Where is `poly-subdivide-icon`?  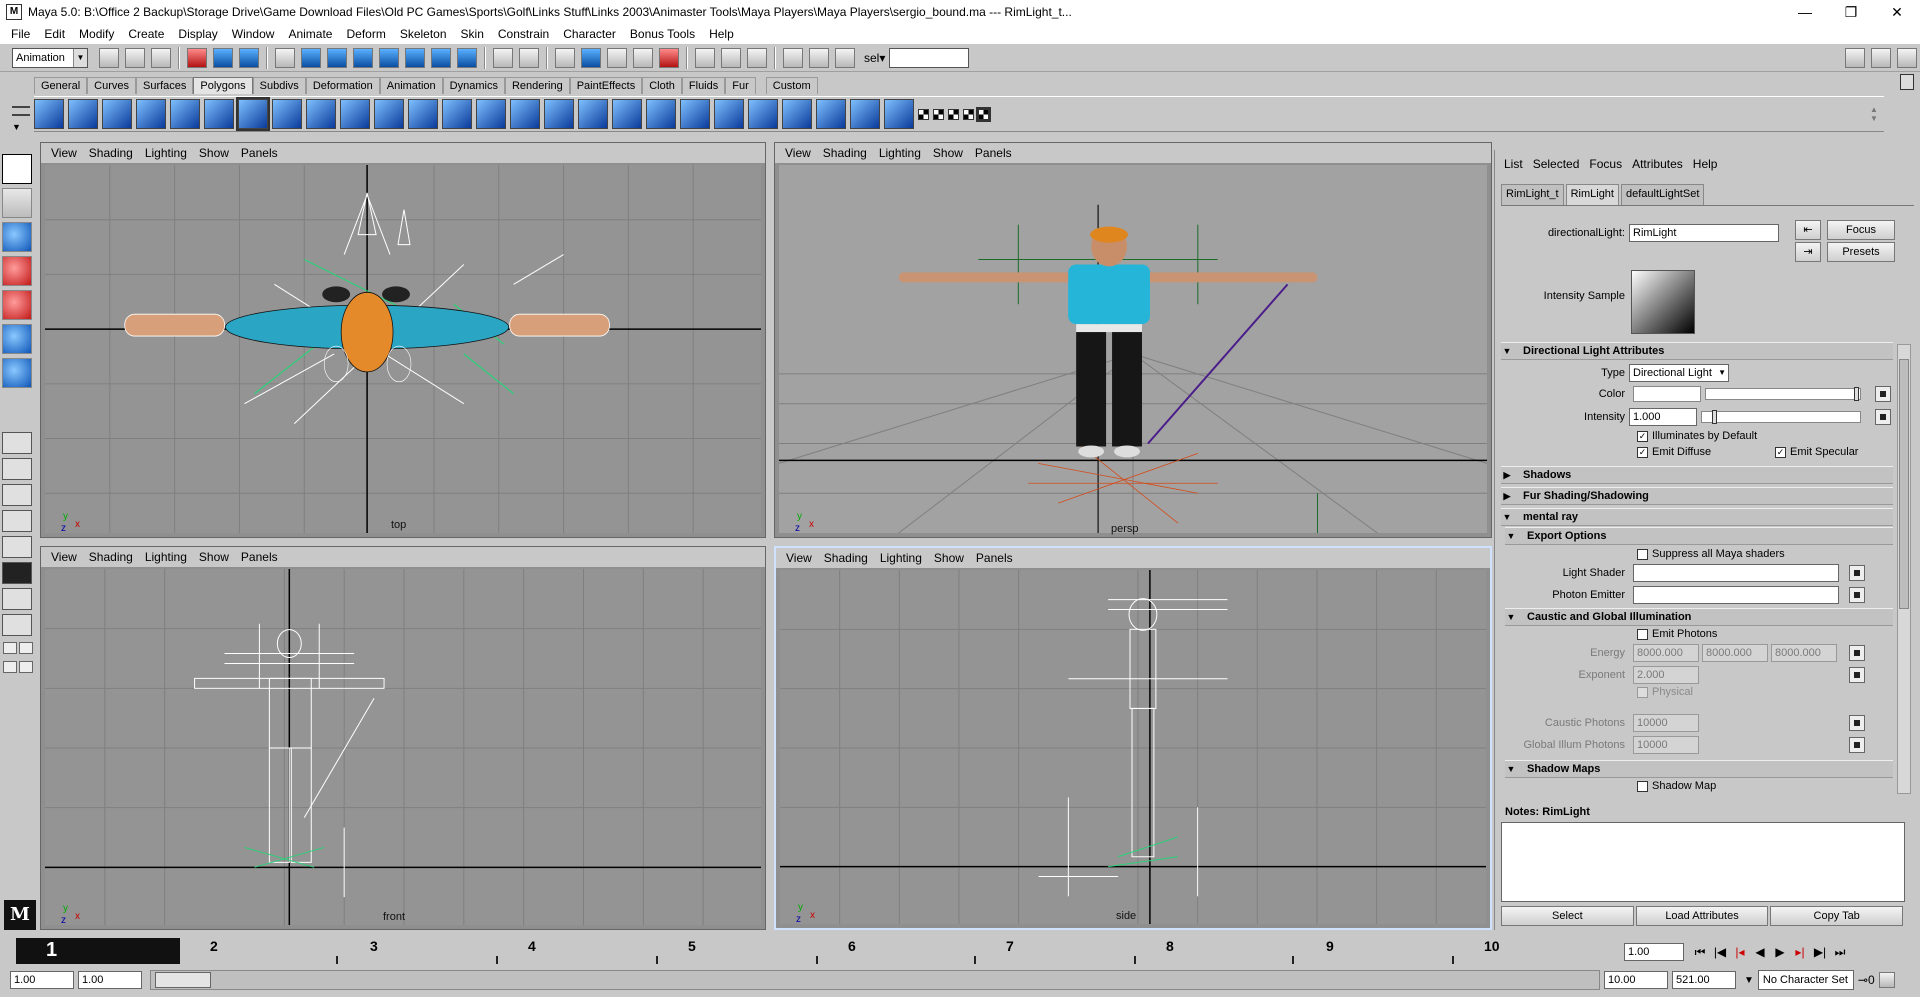 poly-subdivide-icon is located at coordinates (627, 114).